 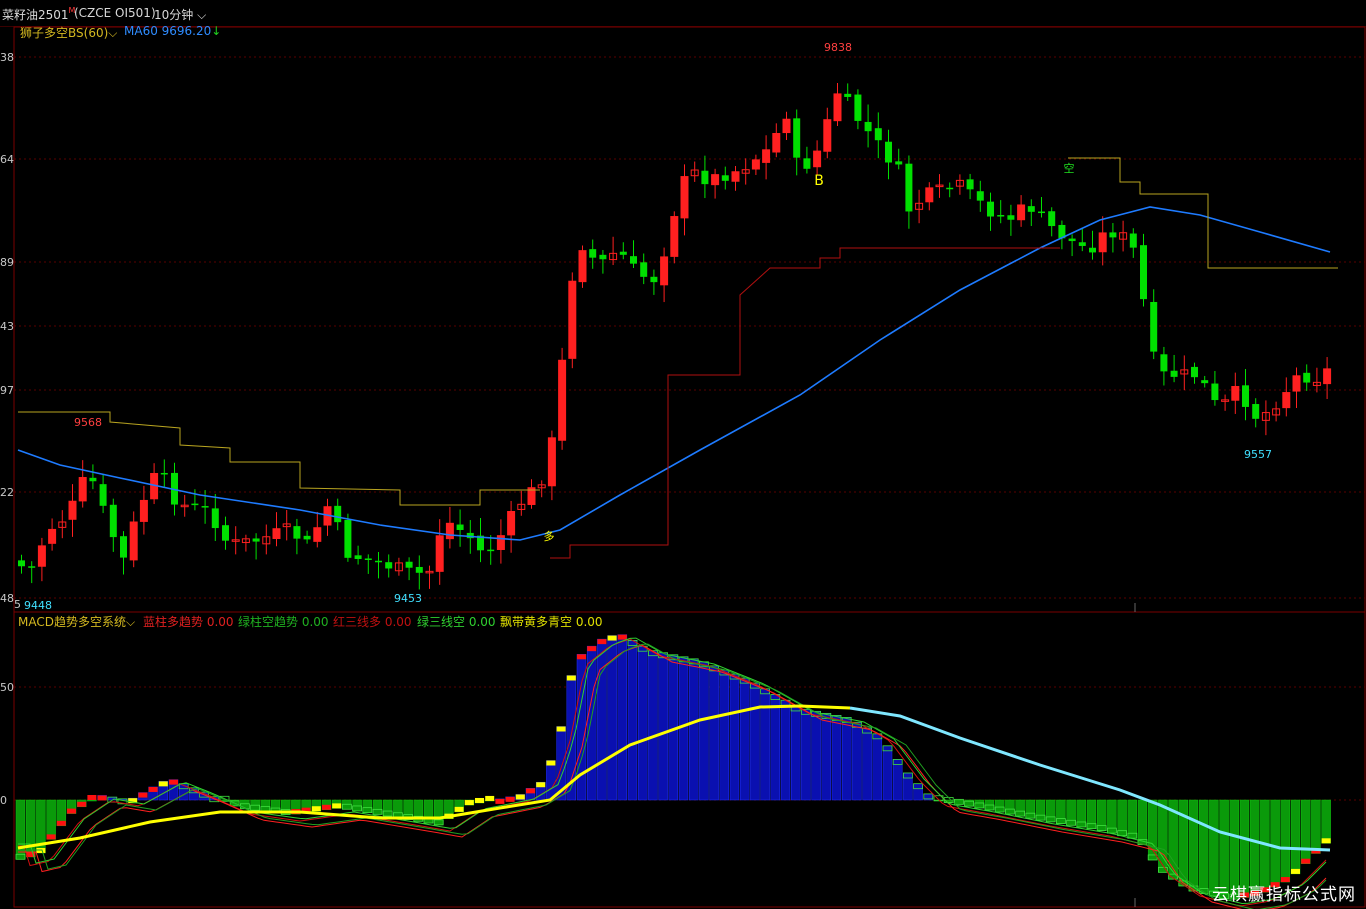 I want to click on price-tick-label: 48, so click(x=7, y=598).